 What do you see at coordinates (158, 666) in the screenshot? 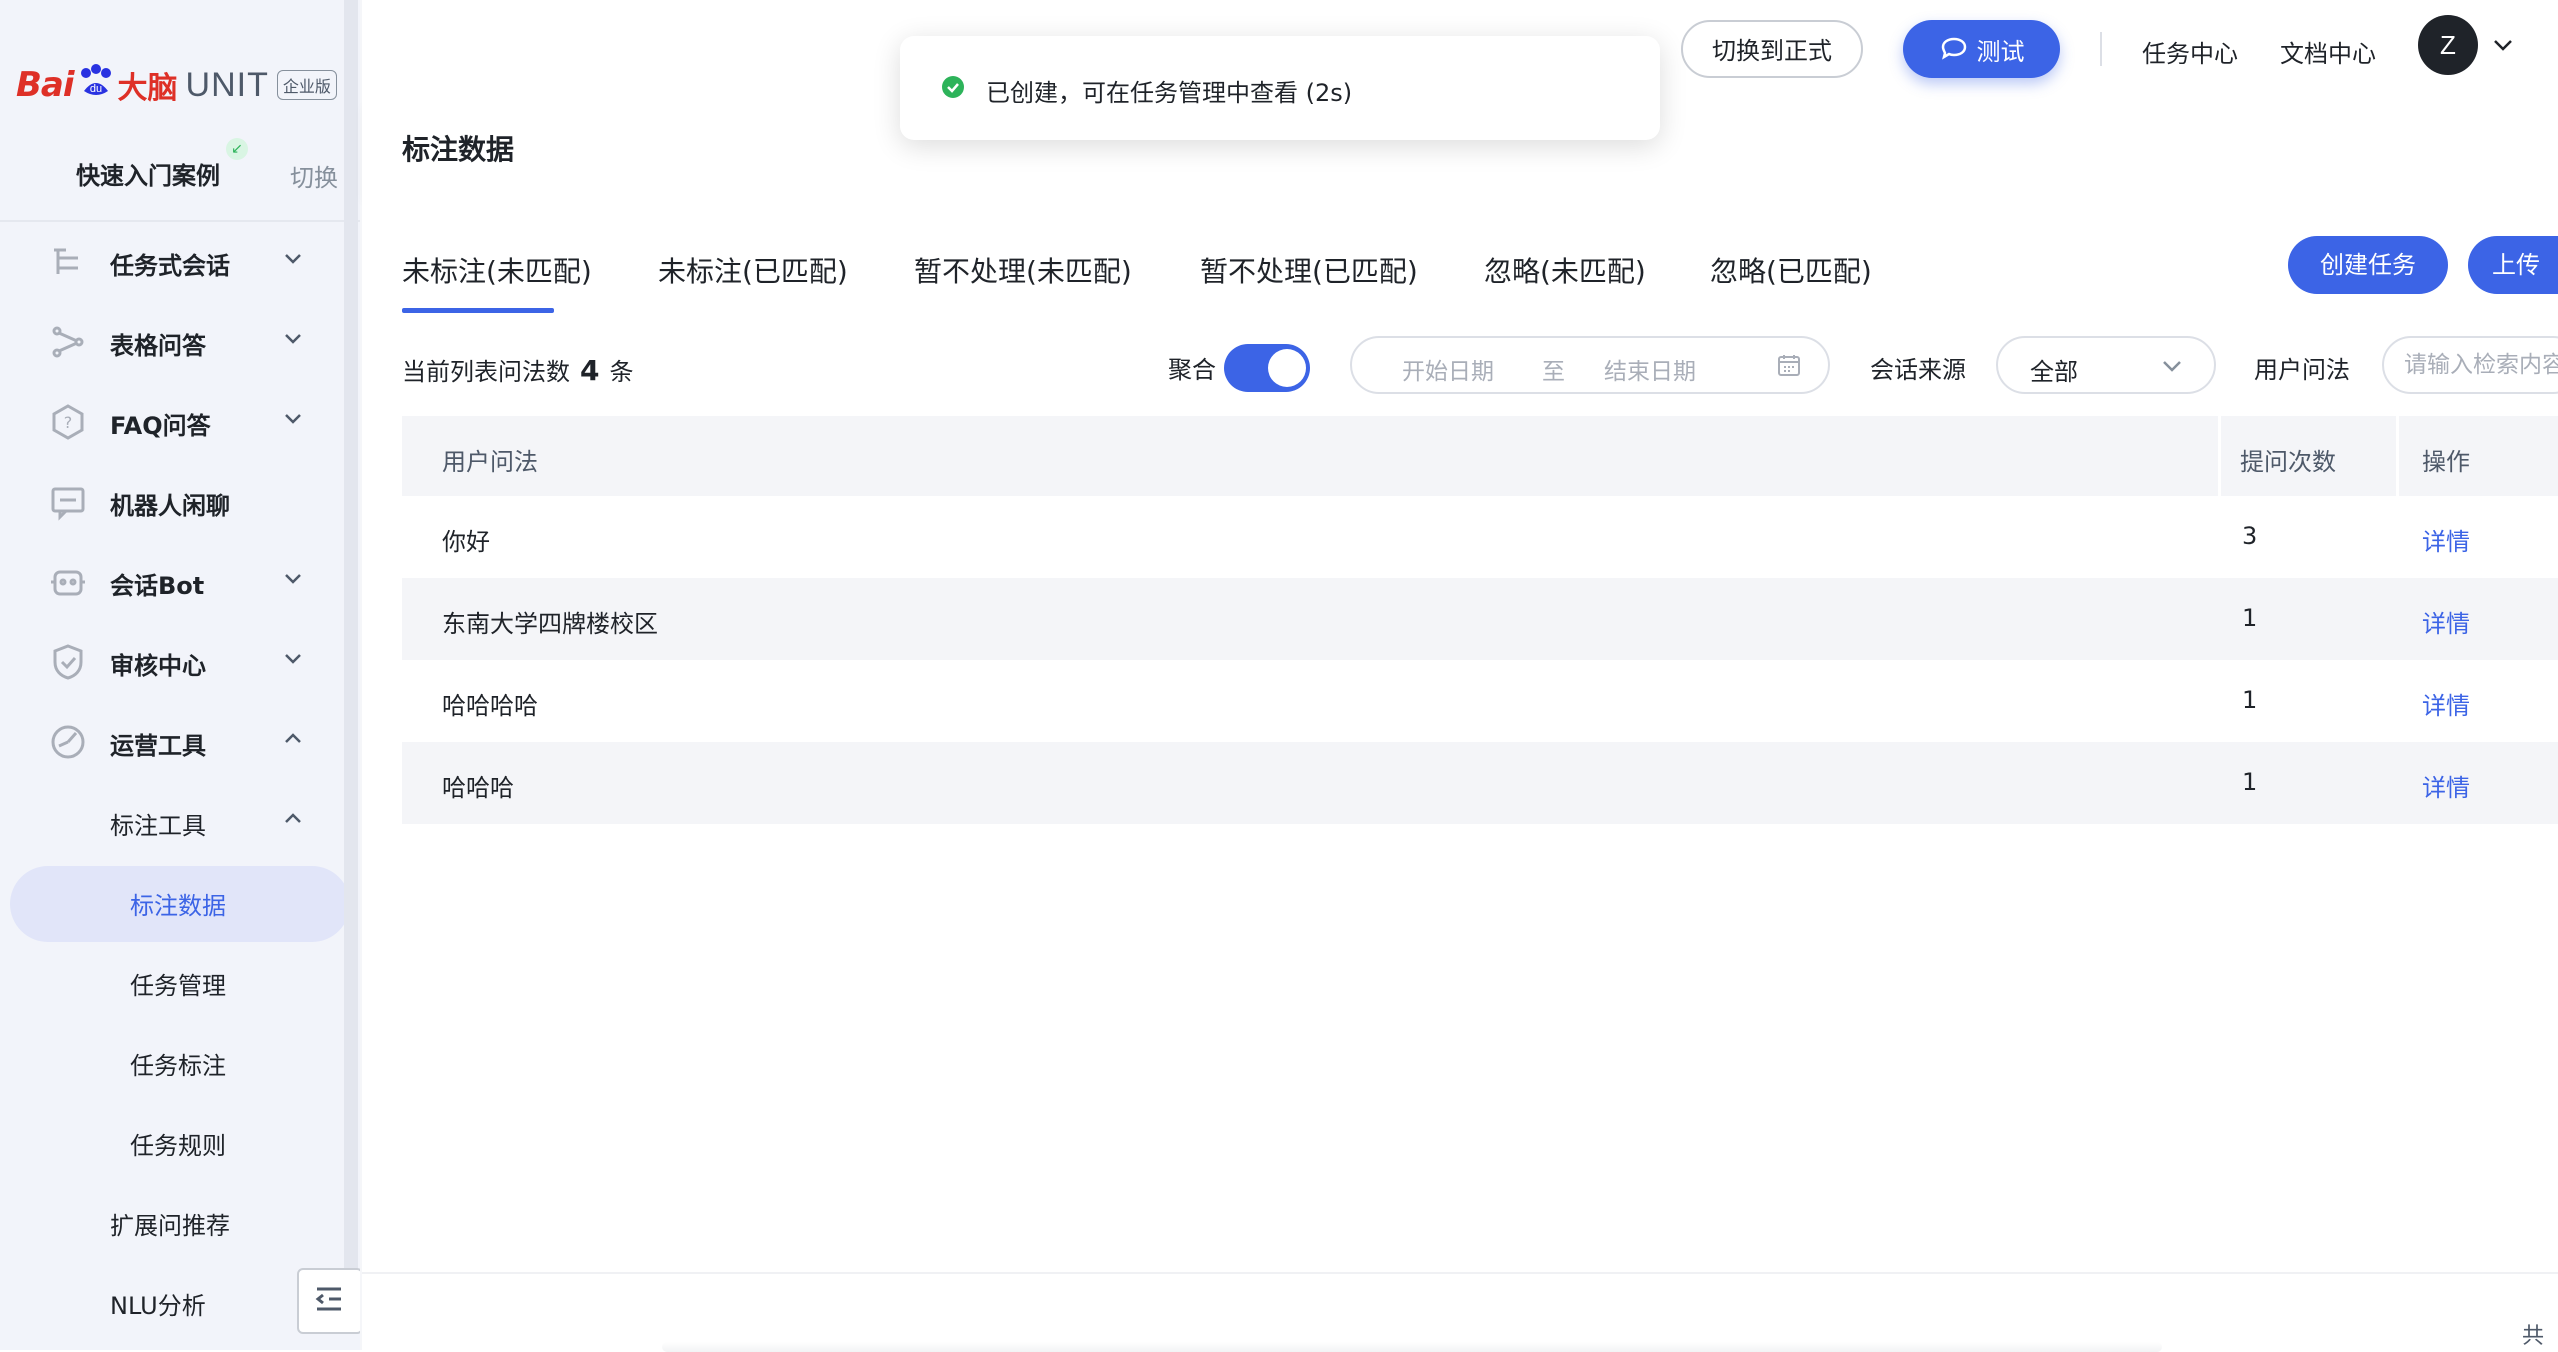
I see `sidebar-item-label: 审核中心` at bounding box center [158, 666].